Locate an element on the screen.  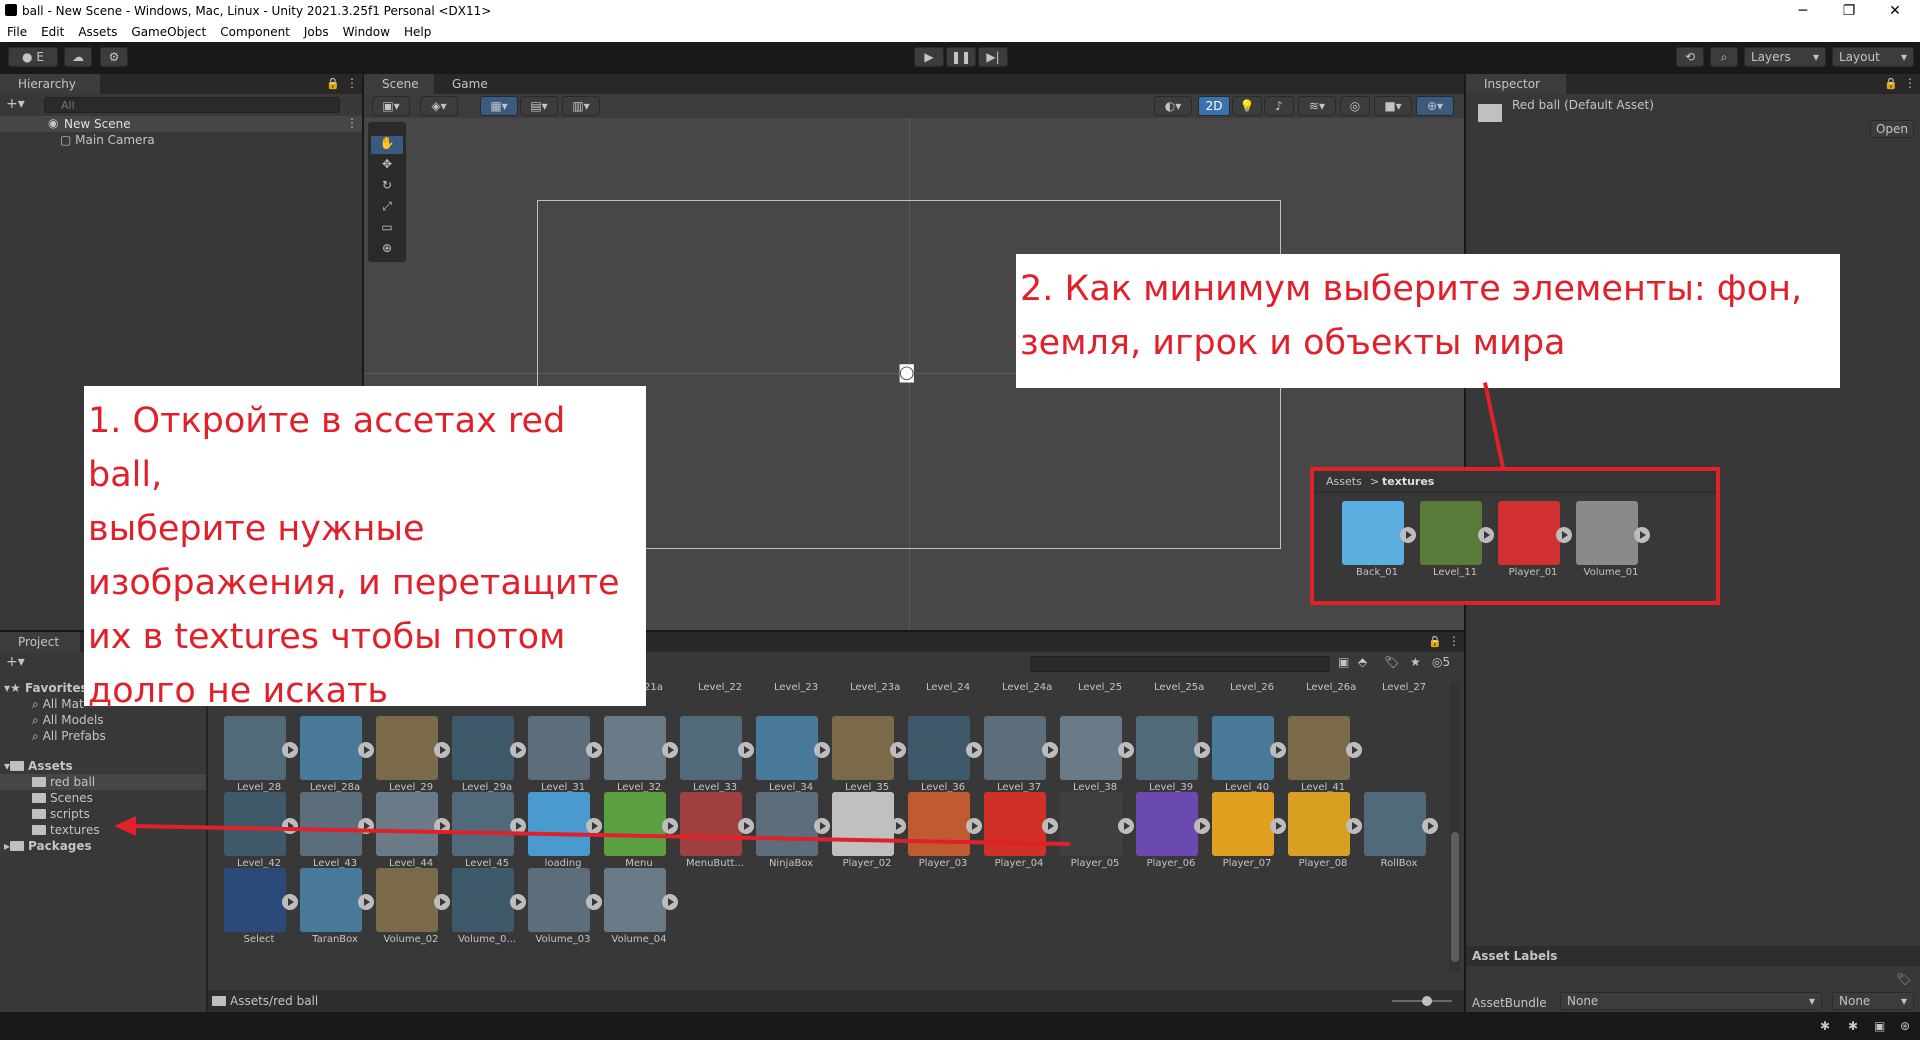
variant-dropdown: None ▾ is located at coordinates (1873, 1001).